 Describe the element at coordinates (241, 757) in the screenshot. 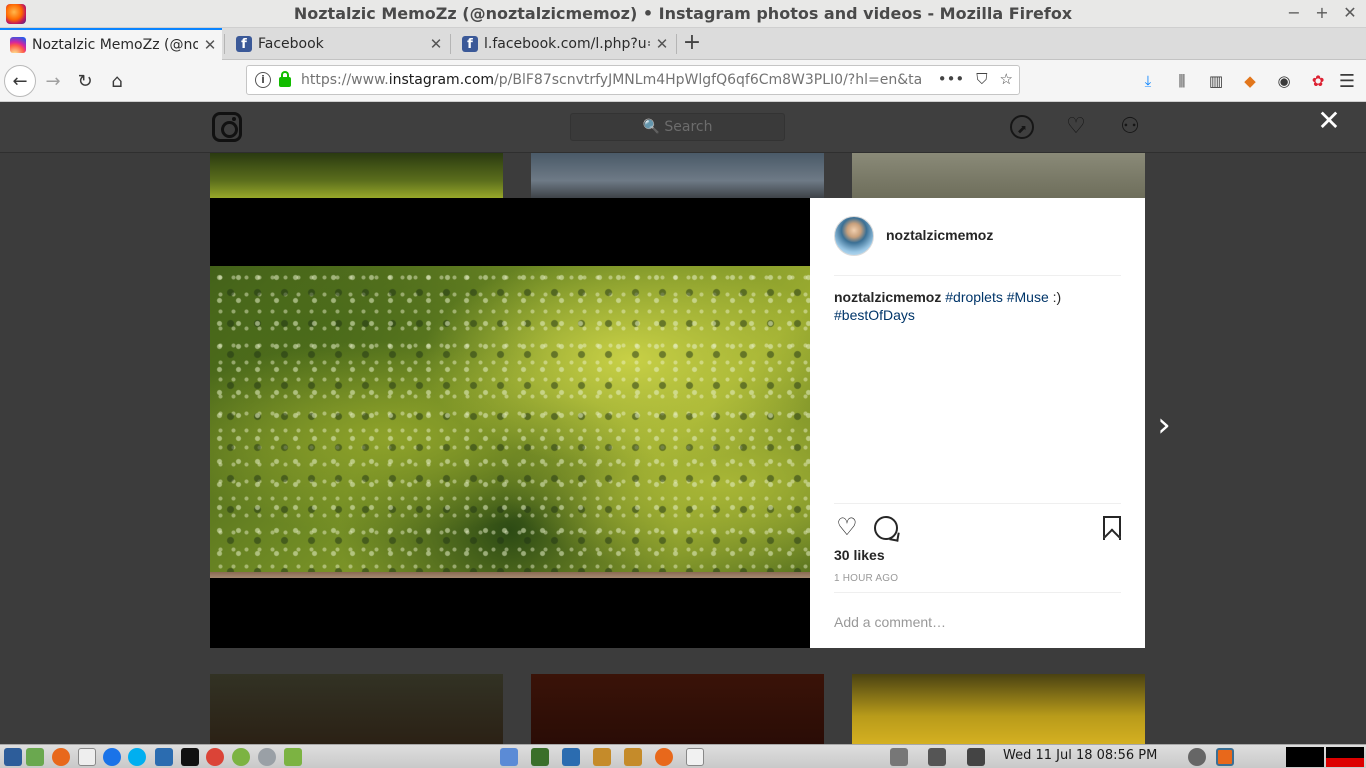

I see `android-studio-icon` at that location.